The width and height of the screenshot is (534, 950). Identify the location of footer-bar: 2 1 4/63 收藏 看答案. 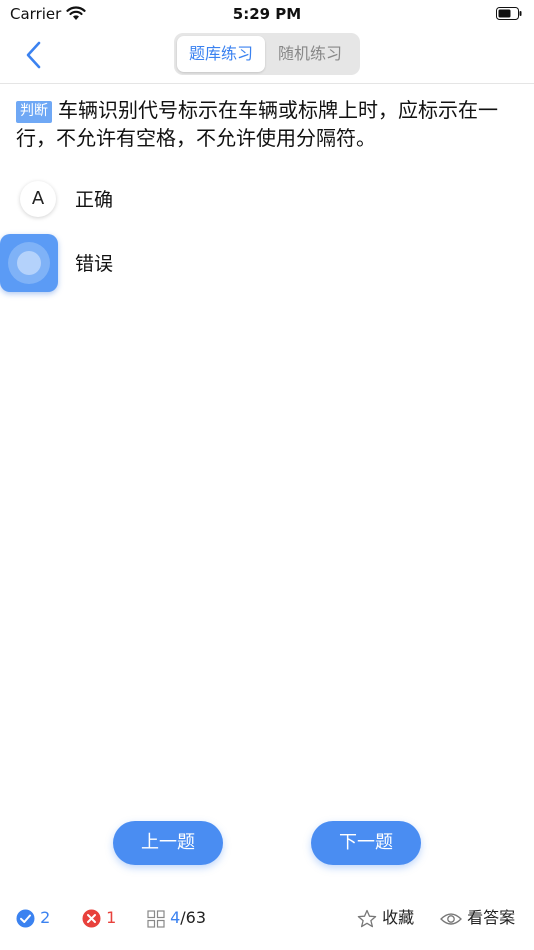
(267, 918).